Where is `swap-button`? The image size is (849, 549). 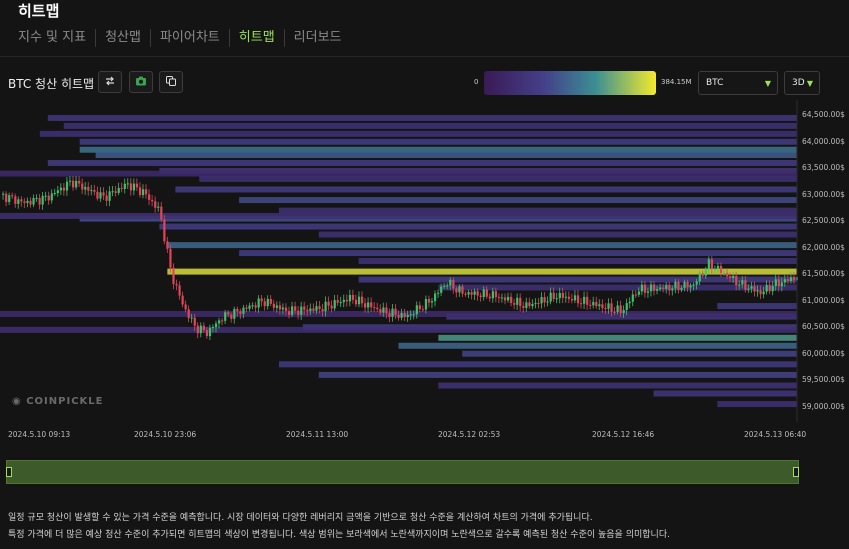 swap-button is located at coordinates (110, 82).